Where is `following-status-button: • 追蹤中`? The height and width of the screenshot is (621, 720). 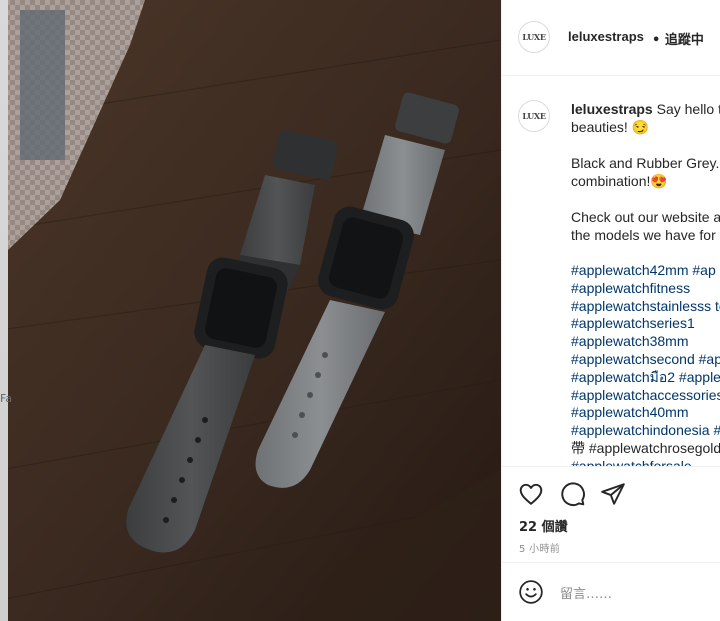
following-status-button: • 追蹤中 is located at coordinates (678, 38).